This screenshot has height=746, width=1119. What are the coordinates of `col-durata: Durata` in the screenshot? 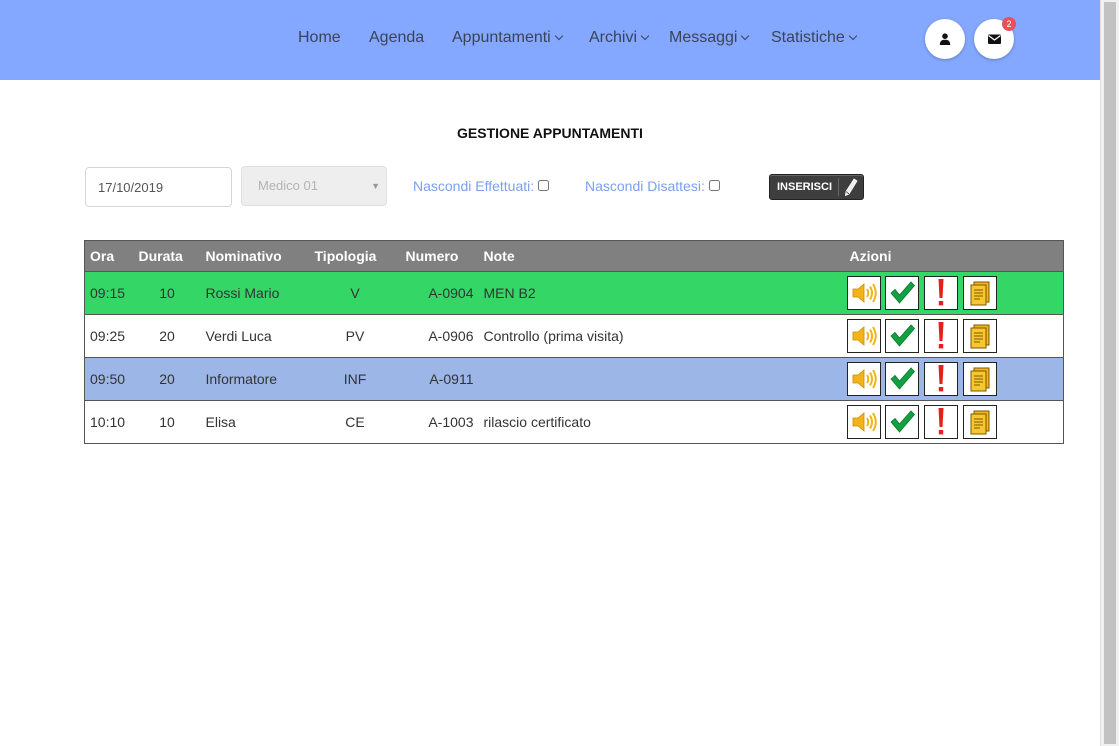 It's located at (167, 256).